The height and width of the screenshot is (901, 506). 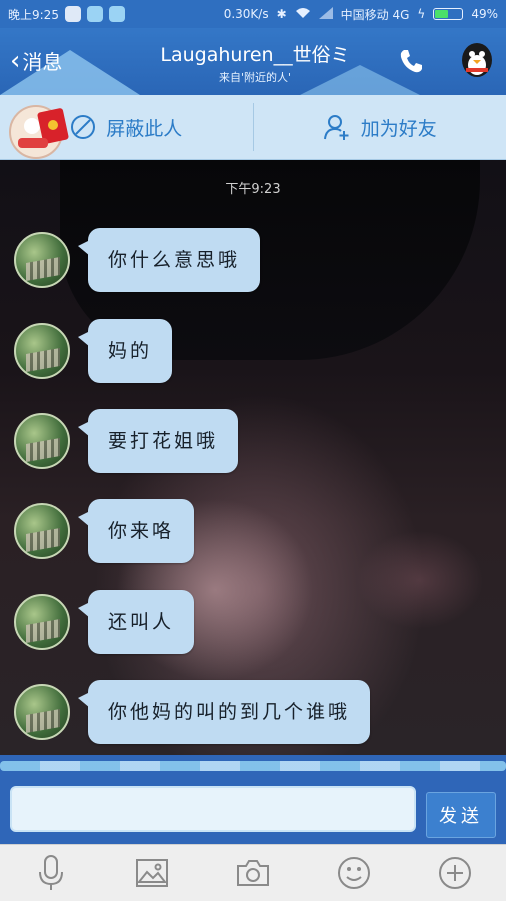 What do you see at coordinates (141, 622) in the screenshot?
I see `message-bubble: 还叫人` at bounding box center [141, 622].